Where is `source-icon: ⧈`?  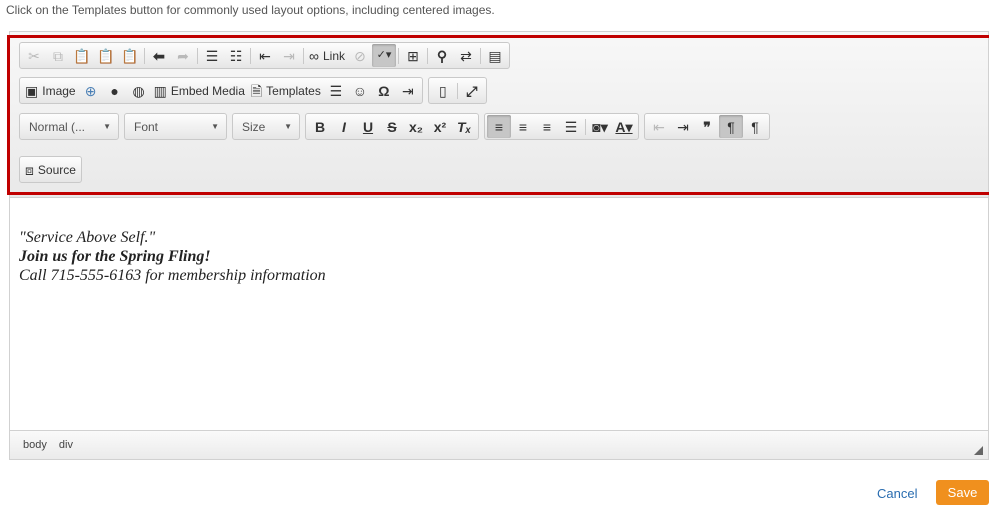
source-icon: ⧈ is located at coordinates (29, 169).